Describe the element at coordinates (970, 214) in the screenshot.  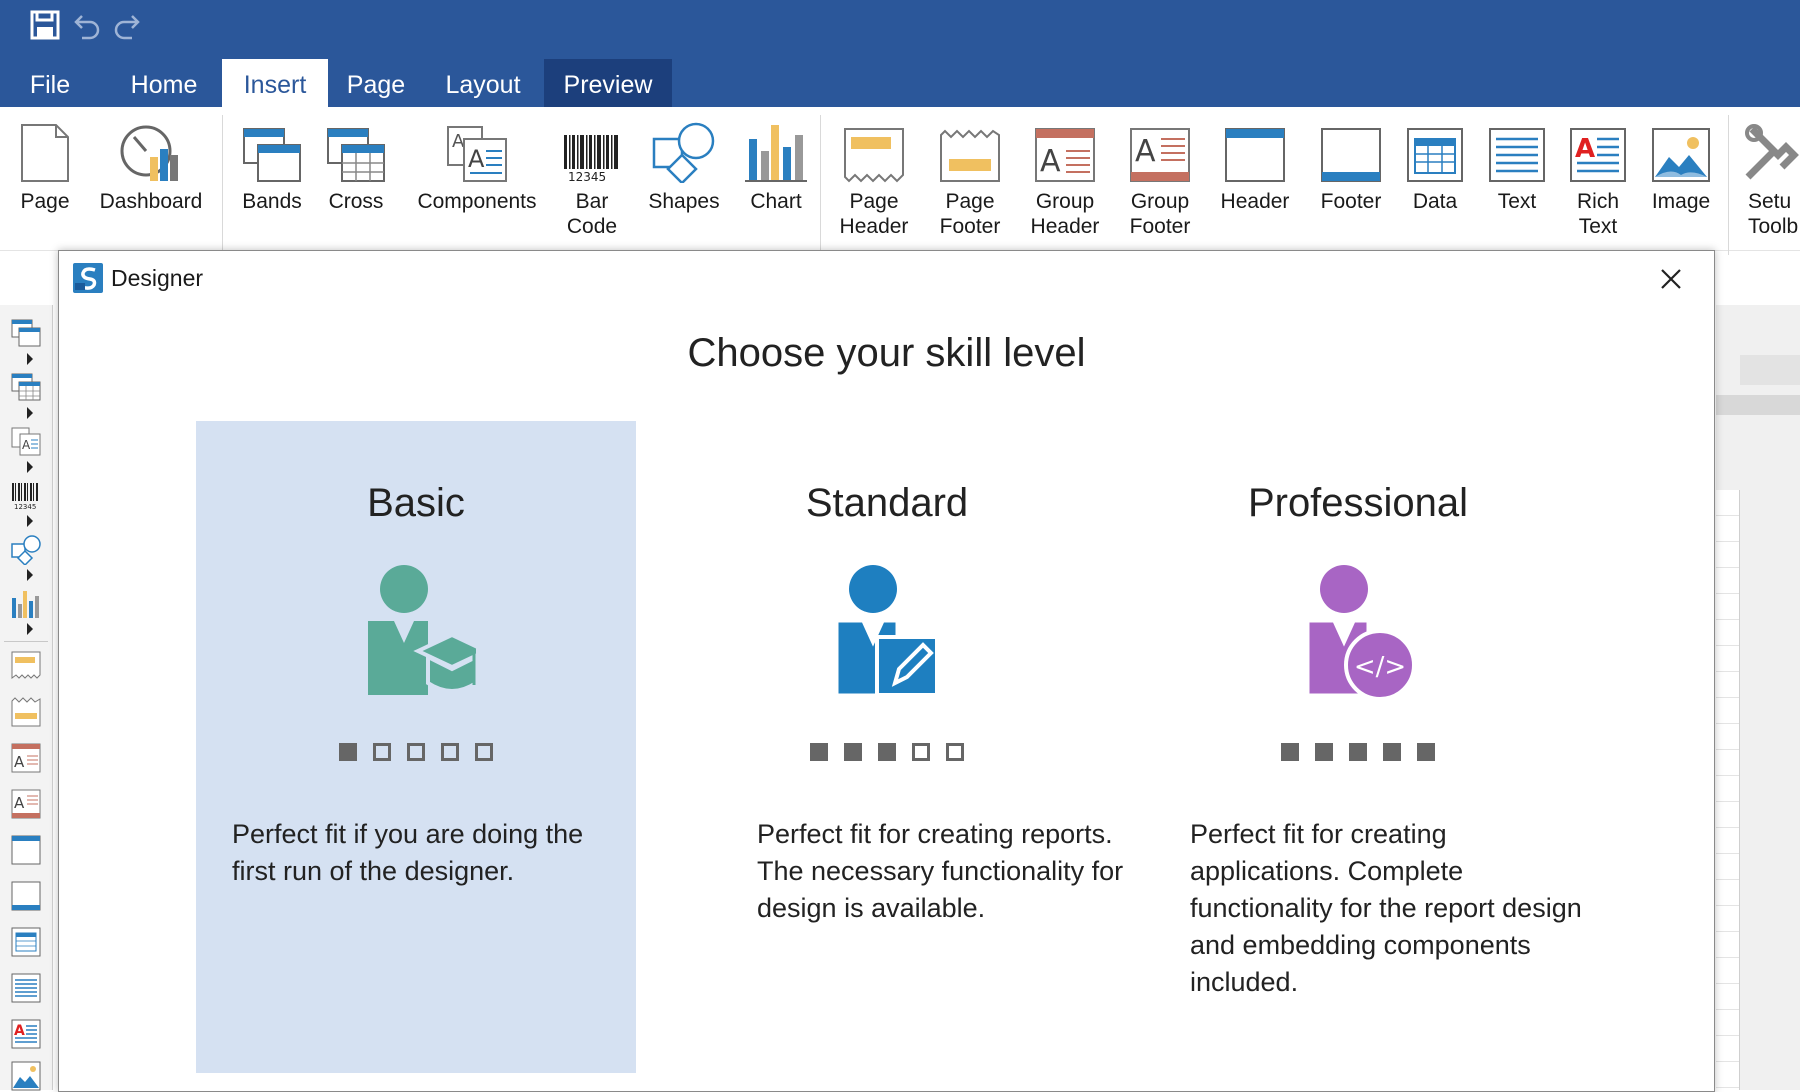
I see `page-footer-label: Page Footer` at that location.